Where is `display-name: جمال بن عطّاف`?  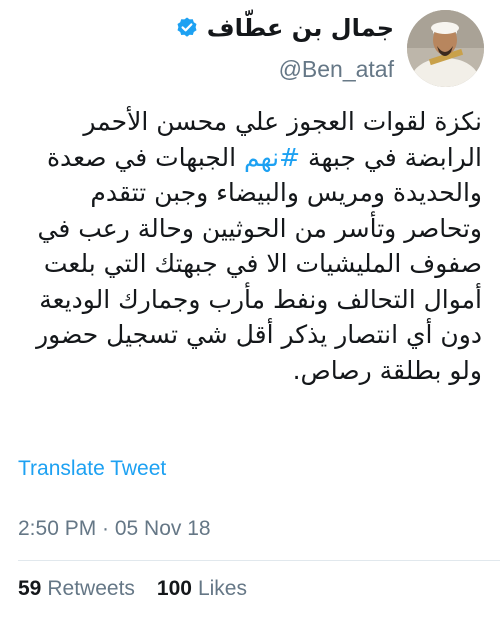 display-name: جمال بن عطّاف is located at coordinates (300, 28).